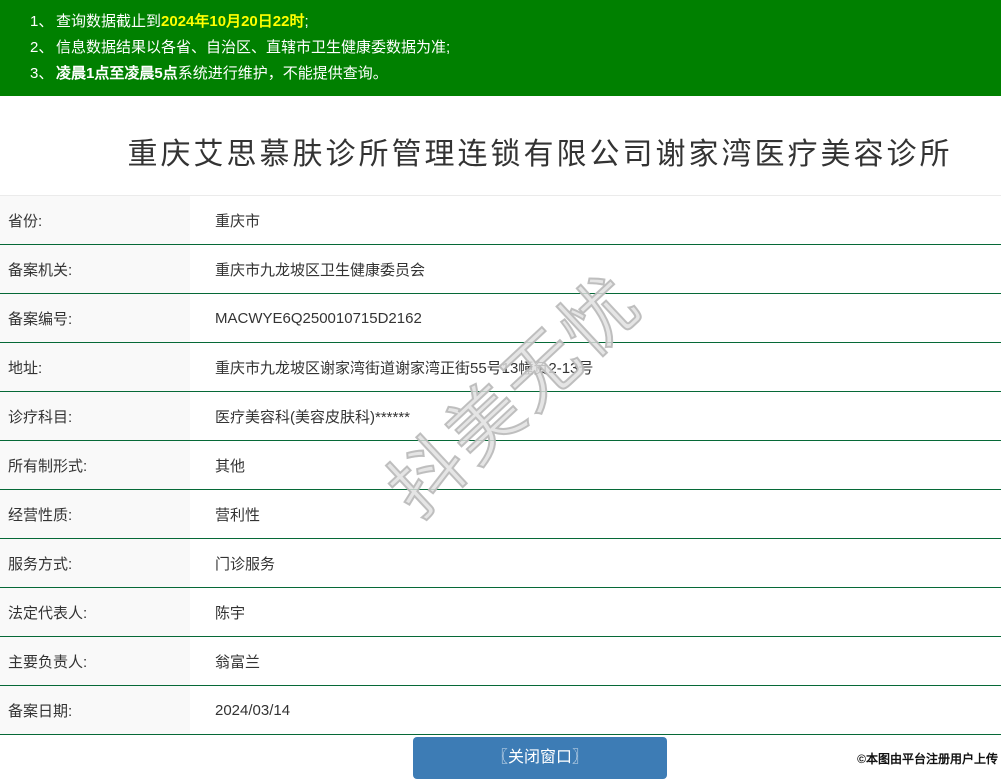 The height and width of the screenshot is (779, 1001). What do you see at coordinates (95, 367) in the screenshot?
I see `field-label: 地址:` at bounding box center [95, 367].